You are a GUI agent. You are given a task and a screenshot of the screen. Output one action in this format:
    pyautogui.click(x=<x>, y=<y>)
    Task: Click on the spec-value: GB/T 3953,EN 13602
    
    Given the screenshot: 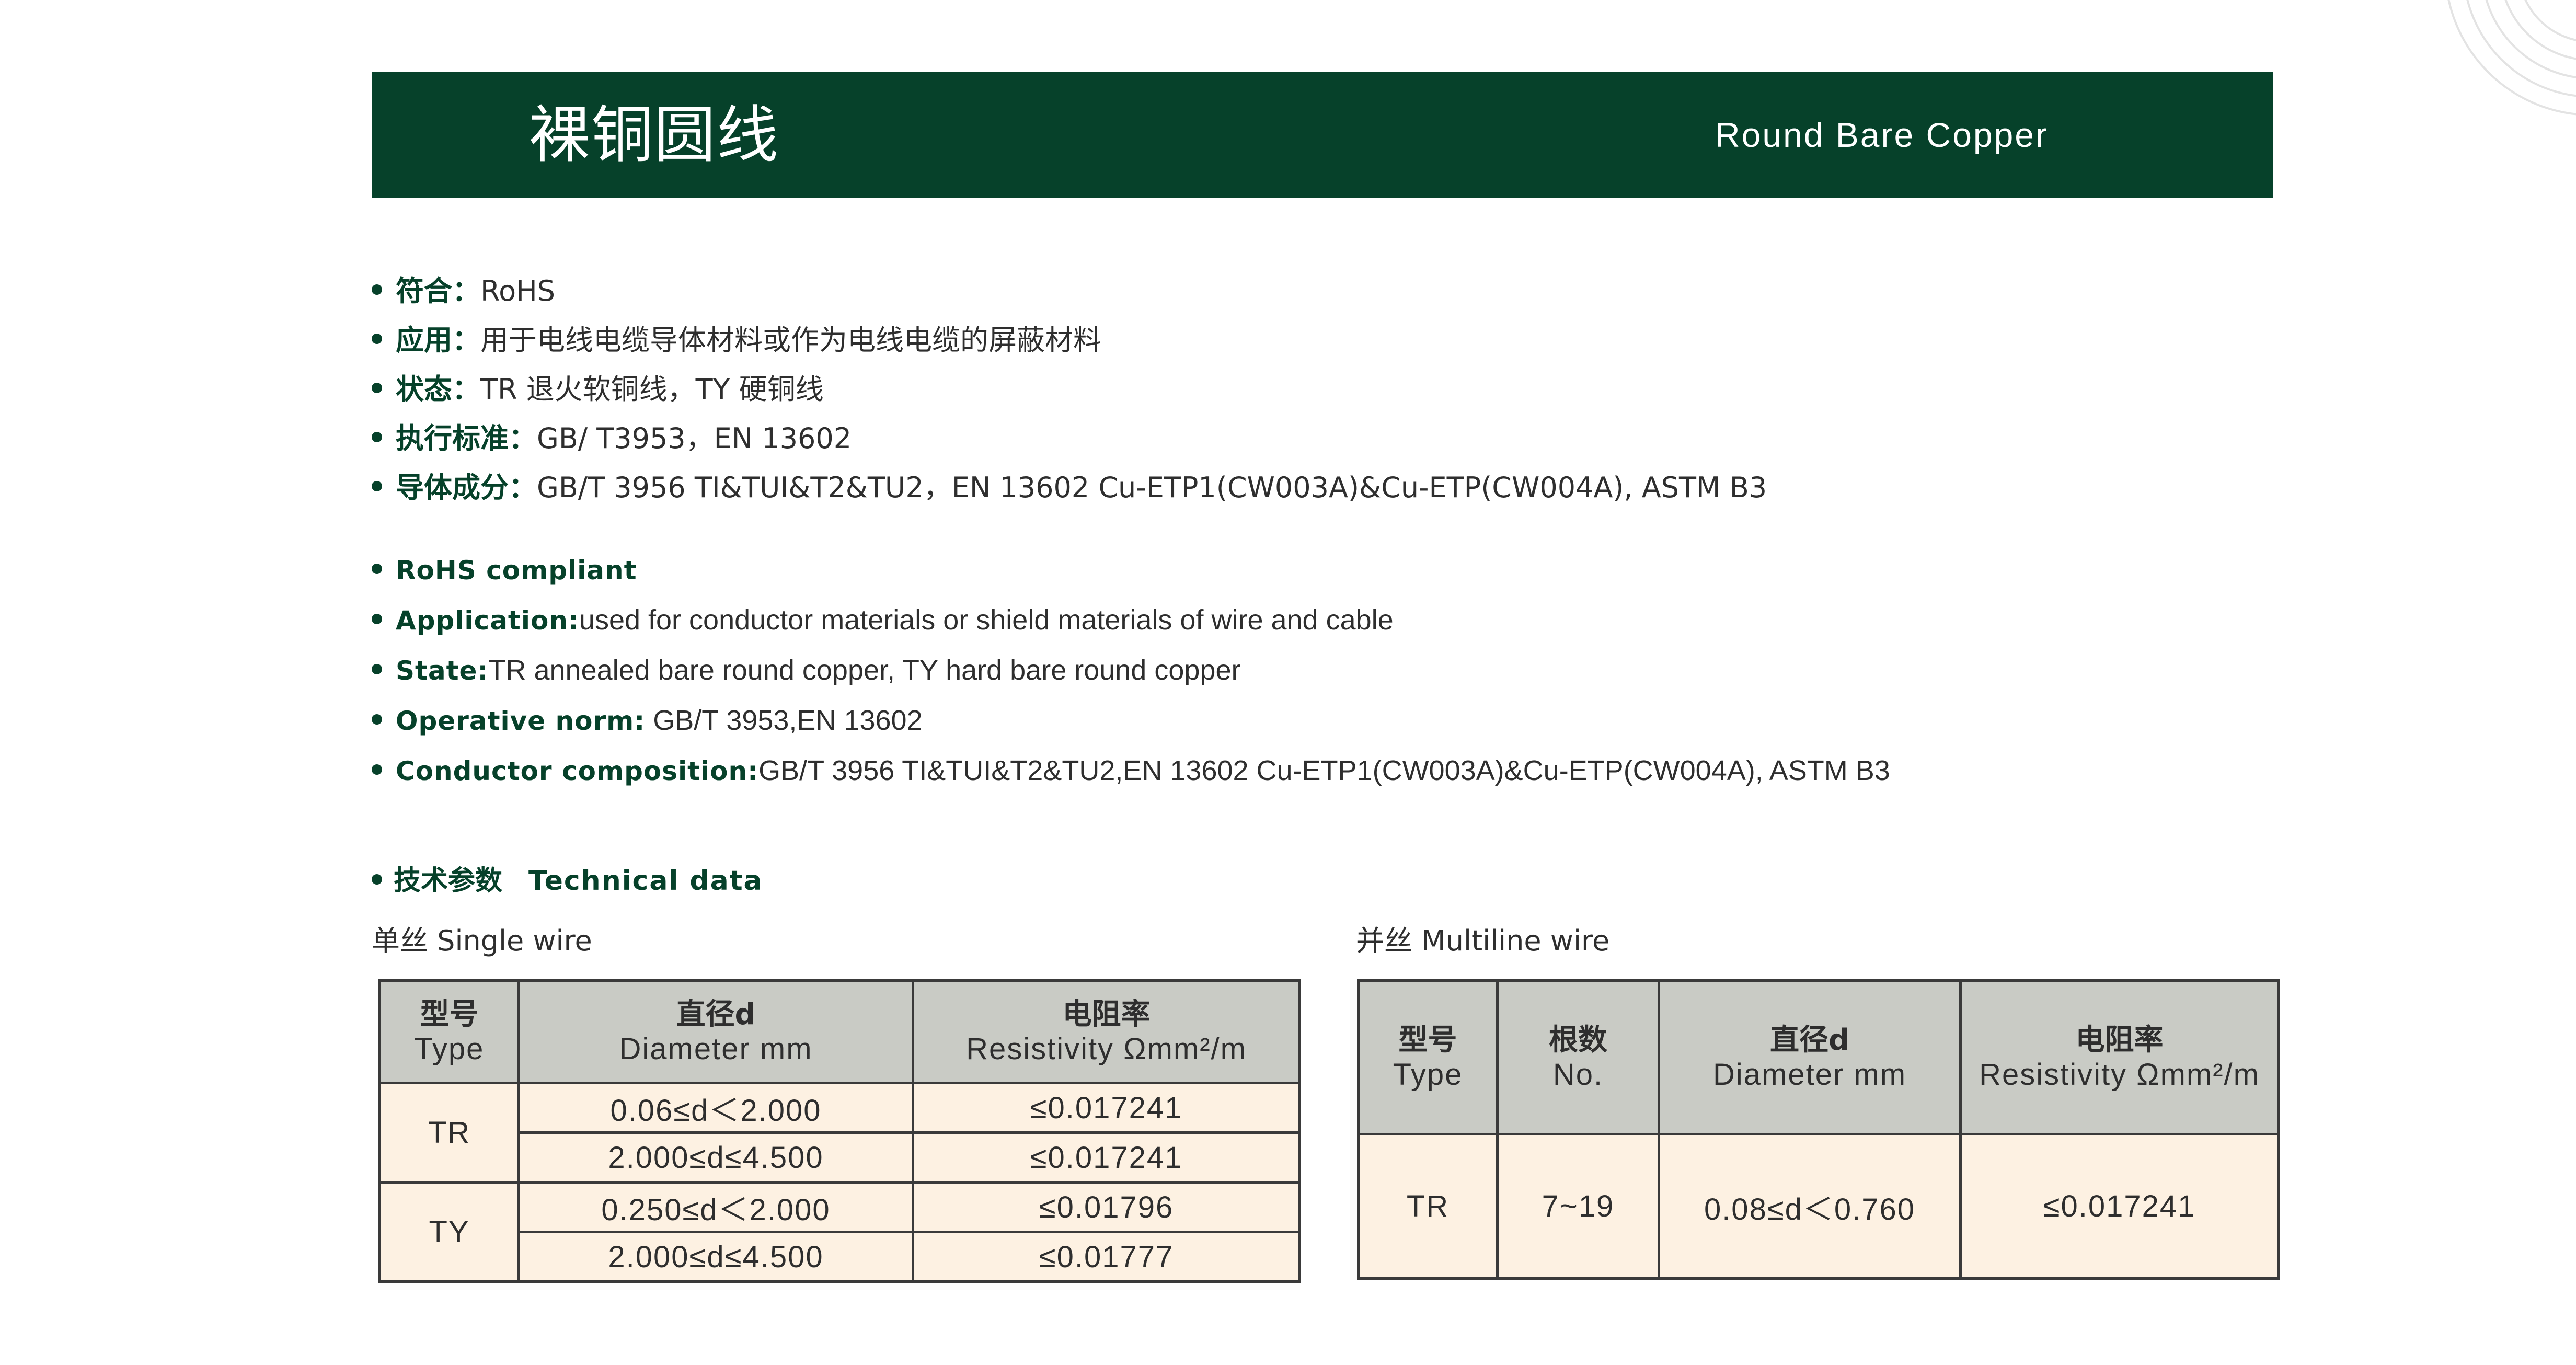 What is the action you would take?
    pyautogui.click(x=784, y=720)
    